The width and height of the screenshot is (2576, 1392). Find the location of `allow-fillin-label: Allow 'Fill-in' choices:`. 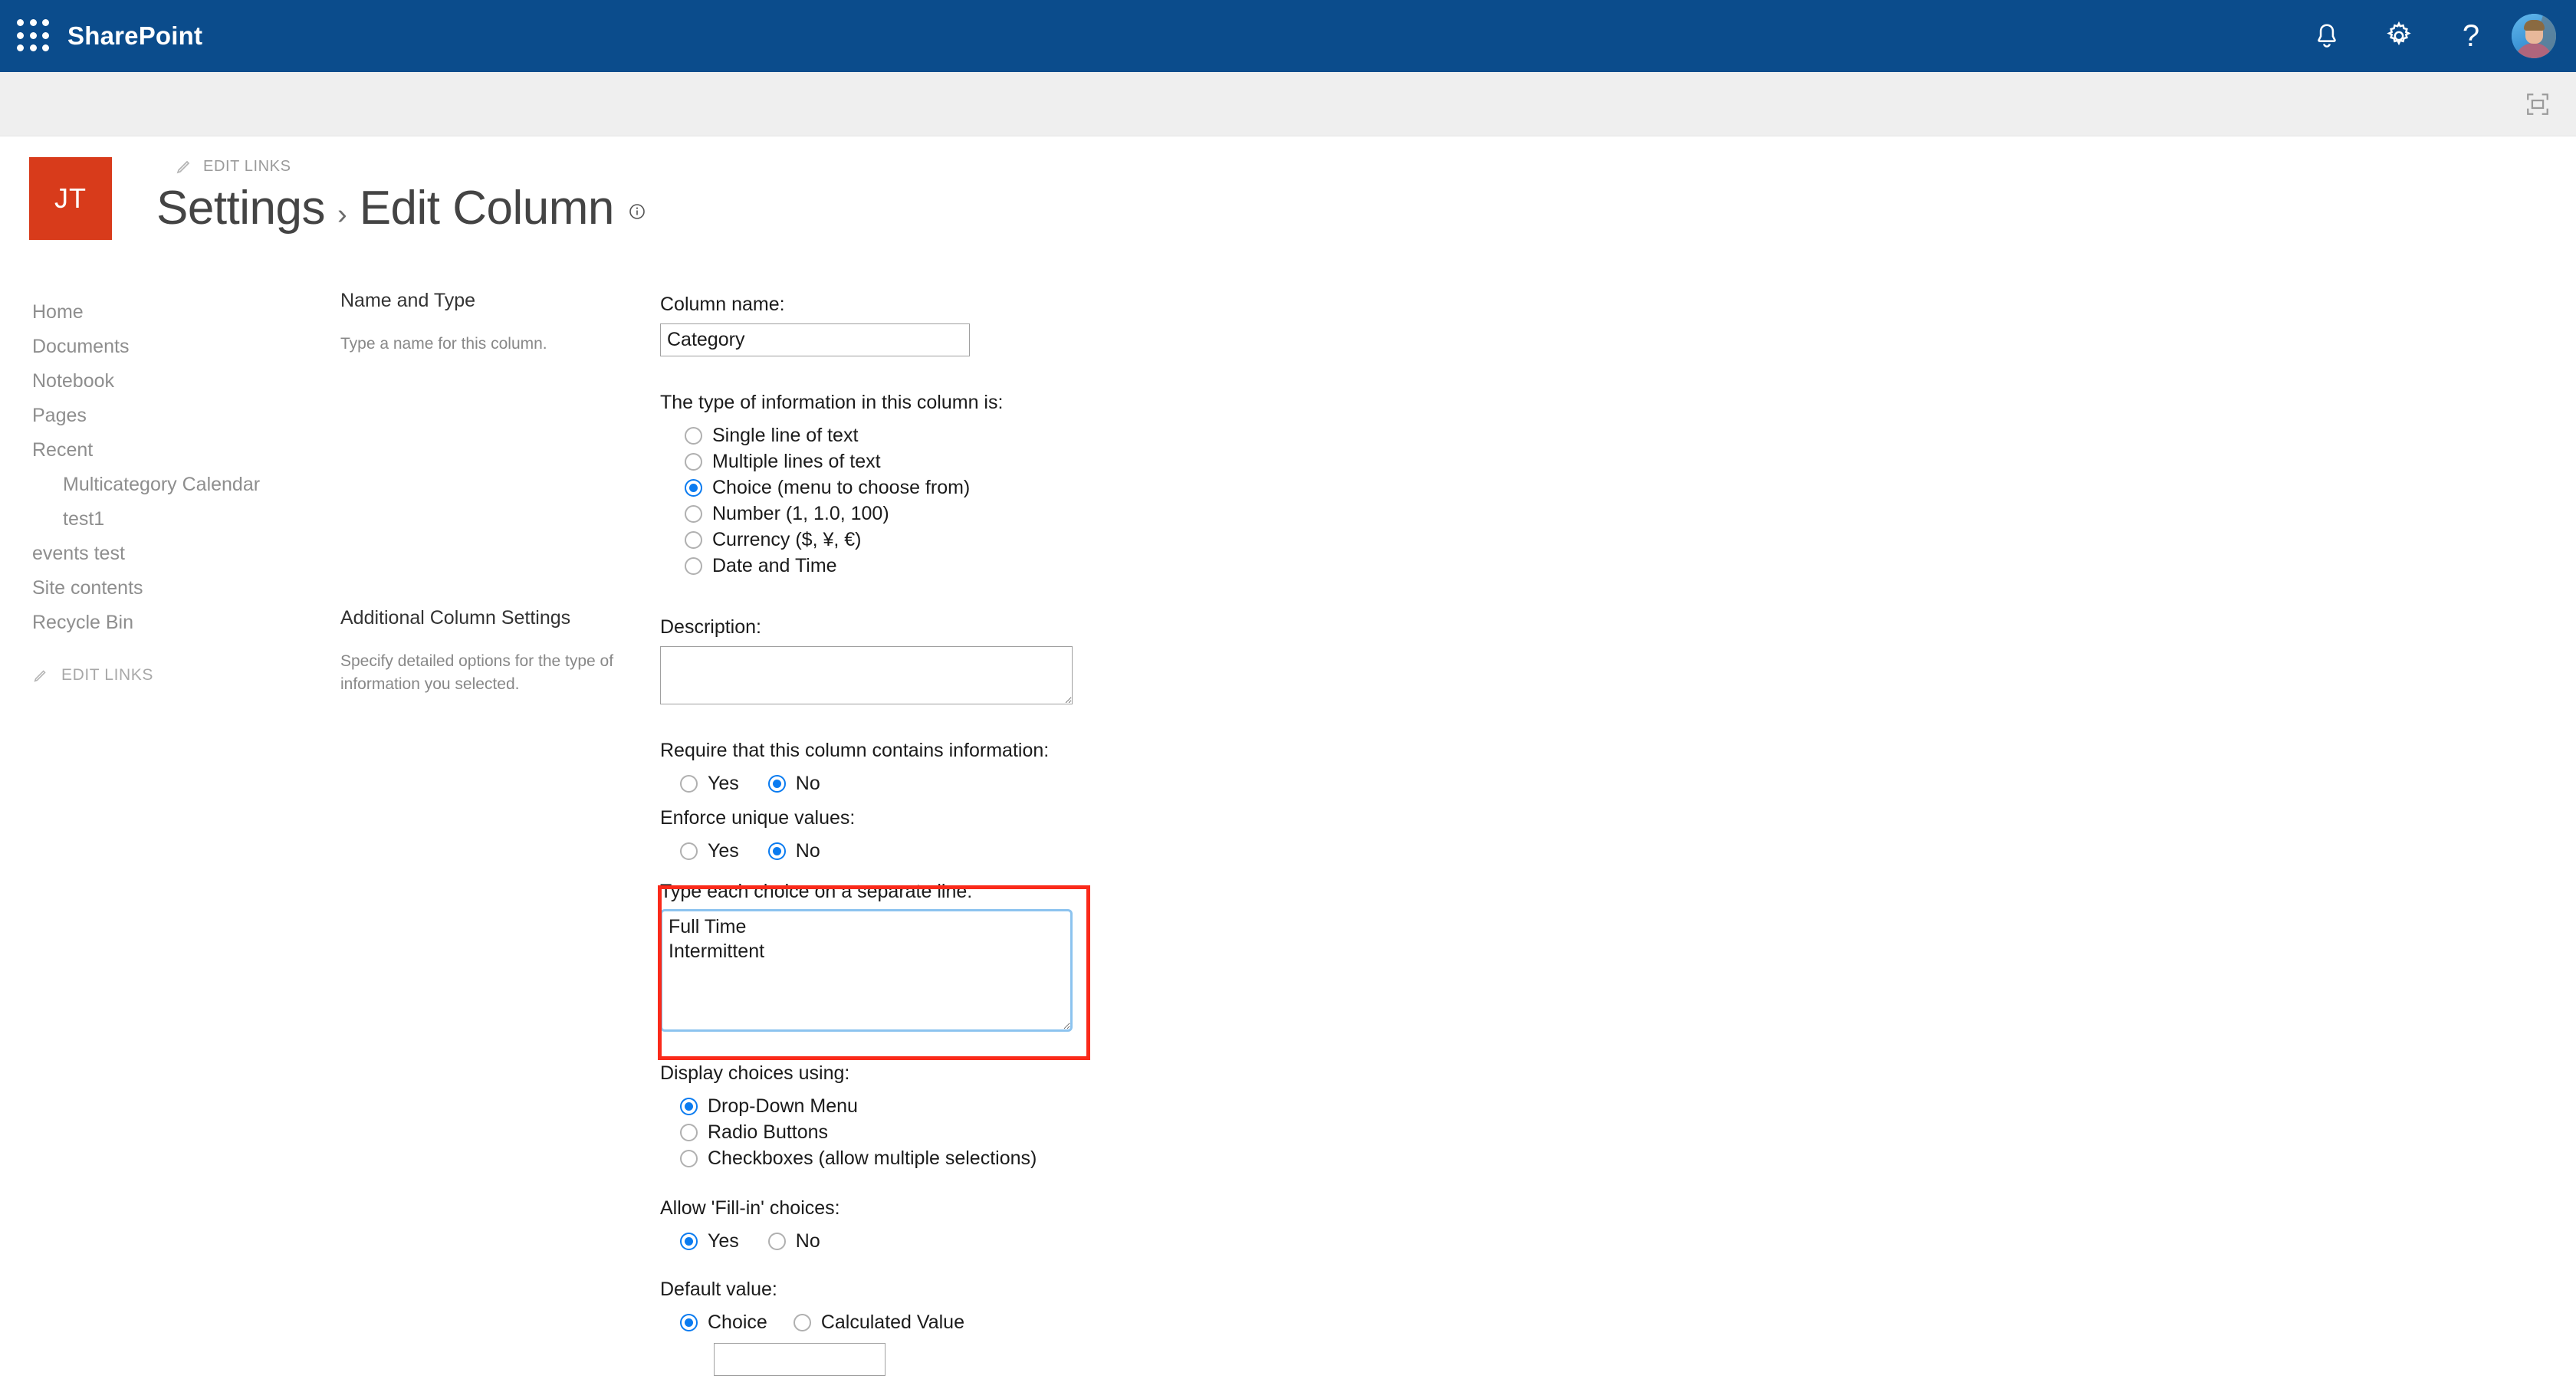

allow-fillin-label: Allow 'Fill-in' choices: is located at coordinates (750, 1208).